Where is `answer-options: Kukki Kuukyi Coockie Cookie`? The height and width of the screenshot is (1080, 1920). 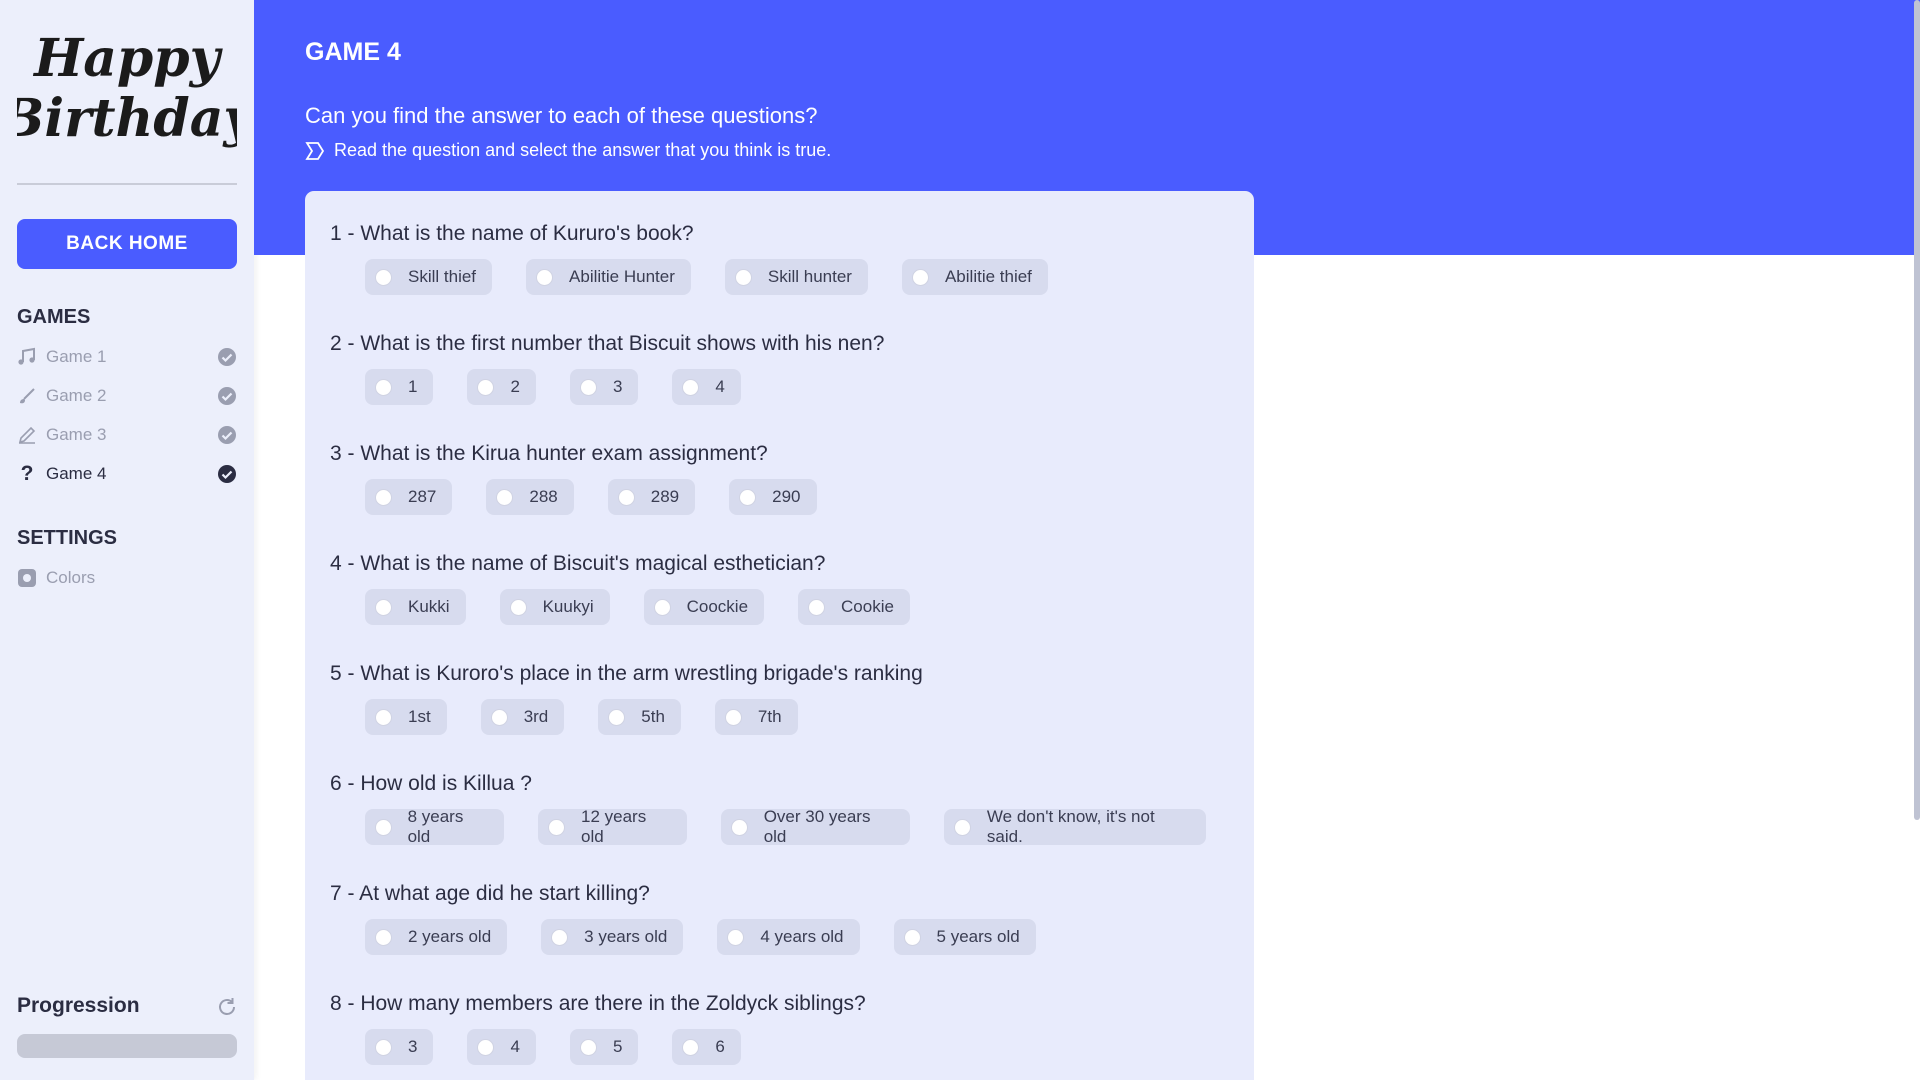 answer-options: Kukki Kuukyi Coockie Cookie is located at coordinates (802, 607).